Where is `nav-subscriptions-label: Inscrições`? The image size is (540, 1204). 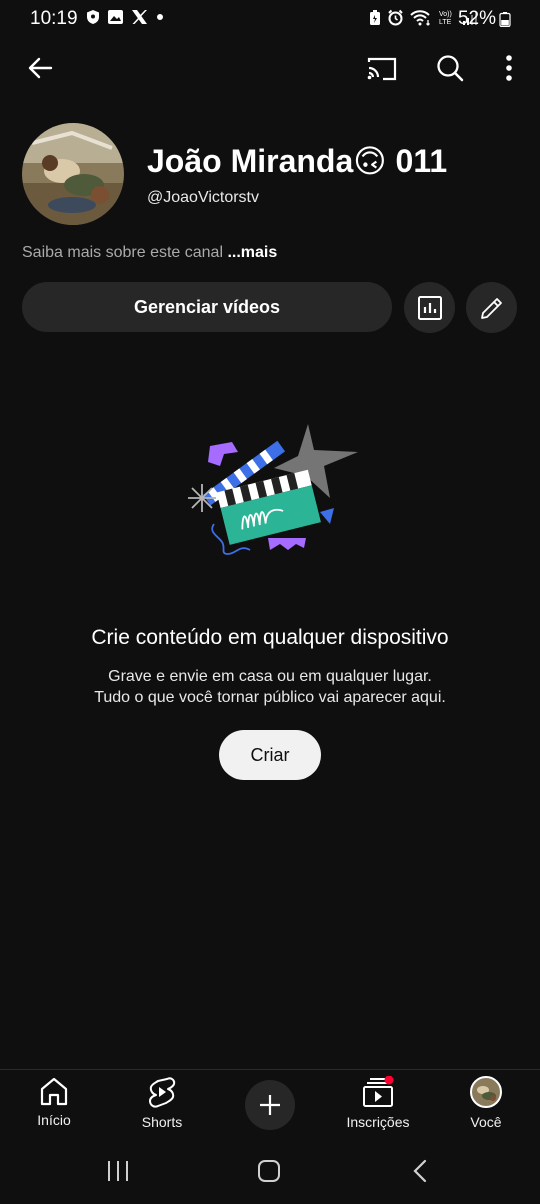
nav-subscriptions-label: Inscrições is located at coordinates (378, 1122).